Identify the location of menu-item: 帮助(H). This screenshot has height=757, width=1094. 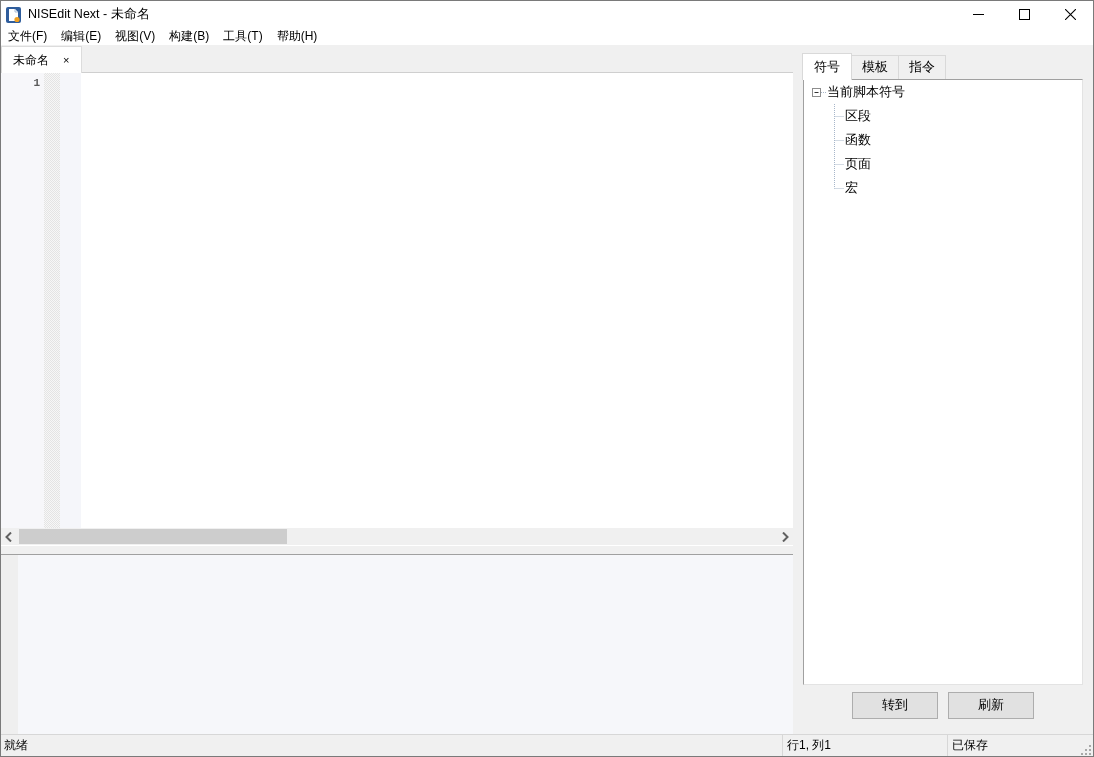
(297, 36).